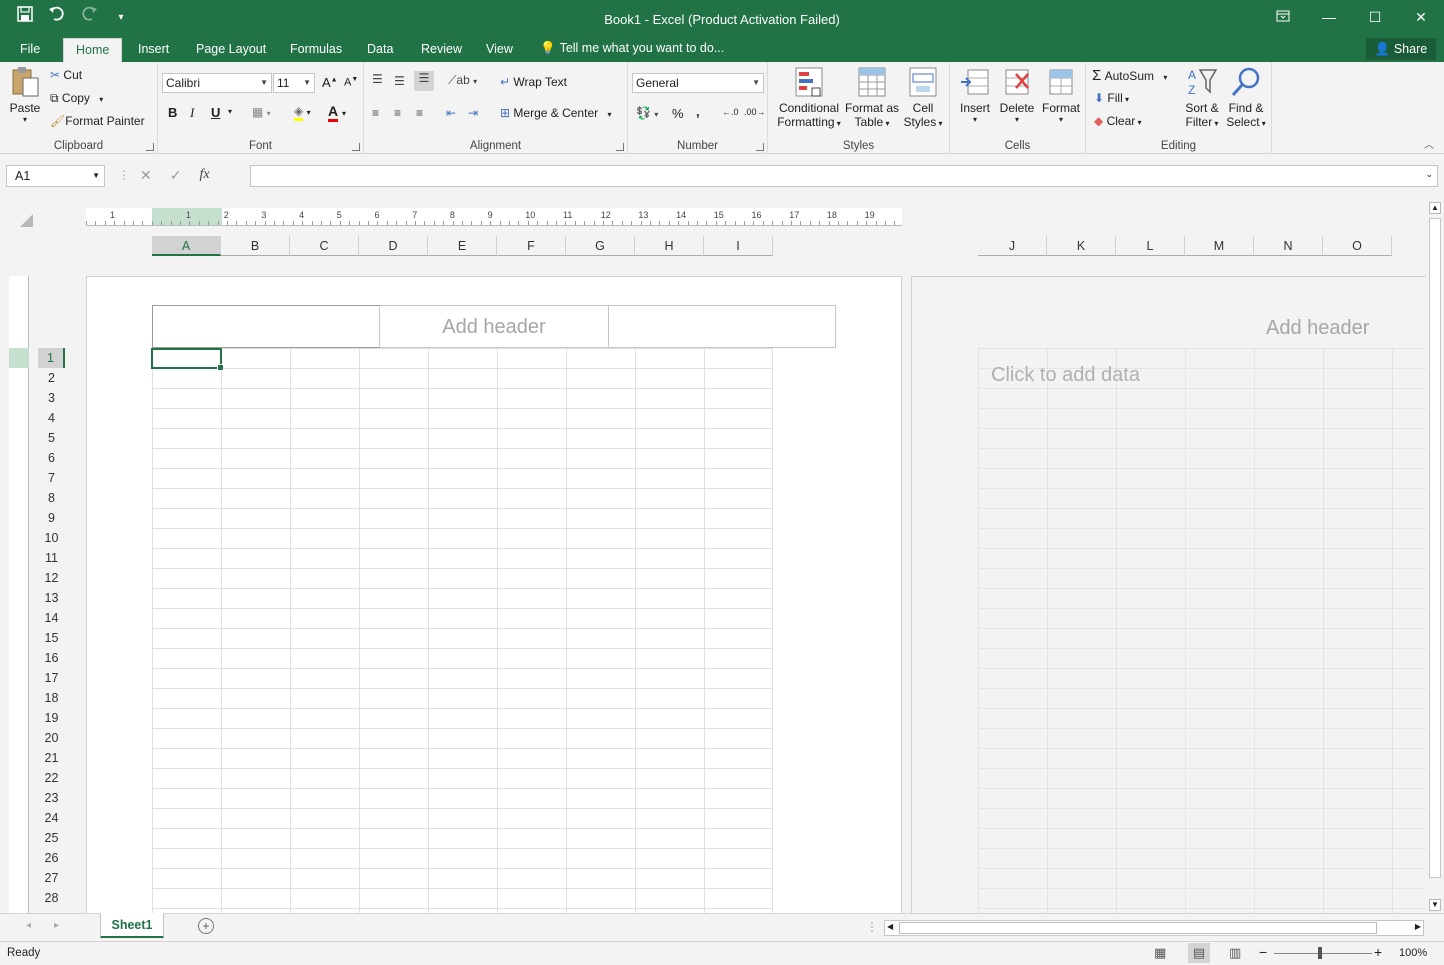 This screenshot has height=965, width=1444. Describe the element at coordinates (51, 858) in the screenshot. I see `row-header-26: 26` at that location.